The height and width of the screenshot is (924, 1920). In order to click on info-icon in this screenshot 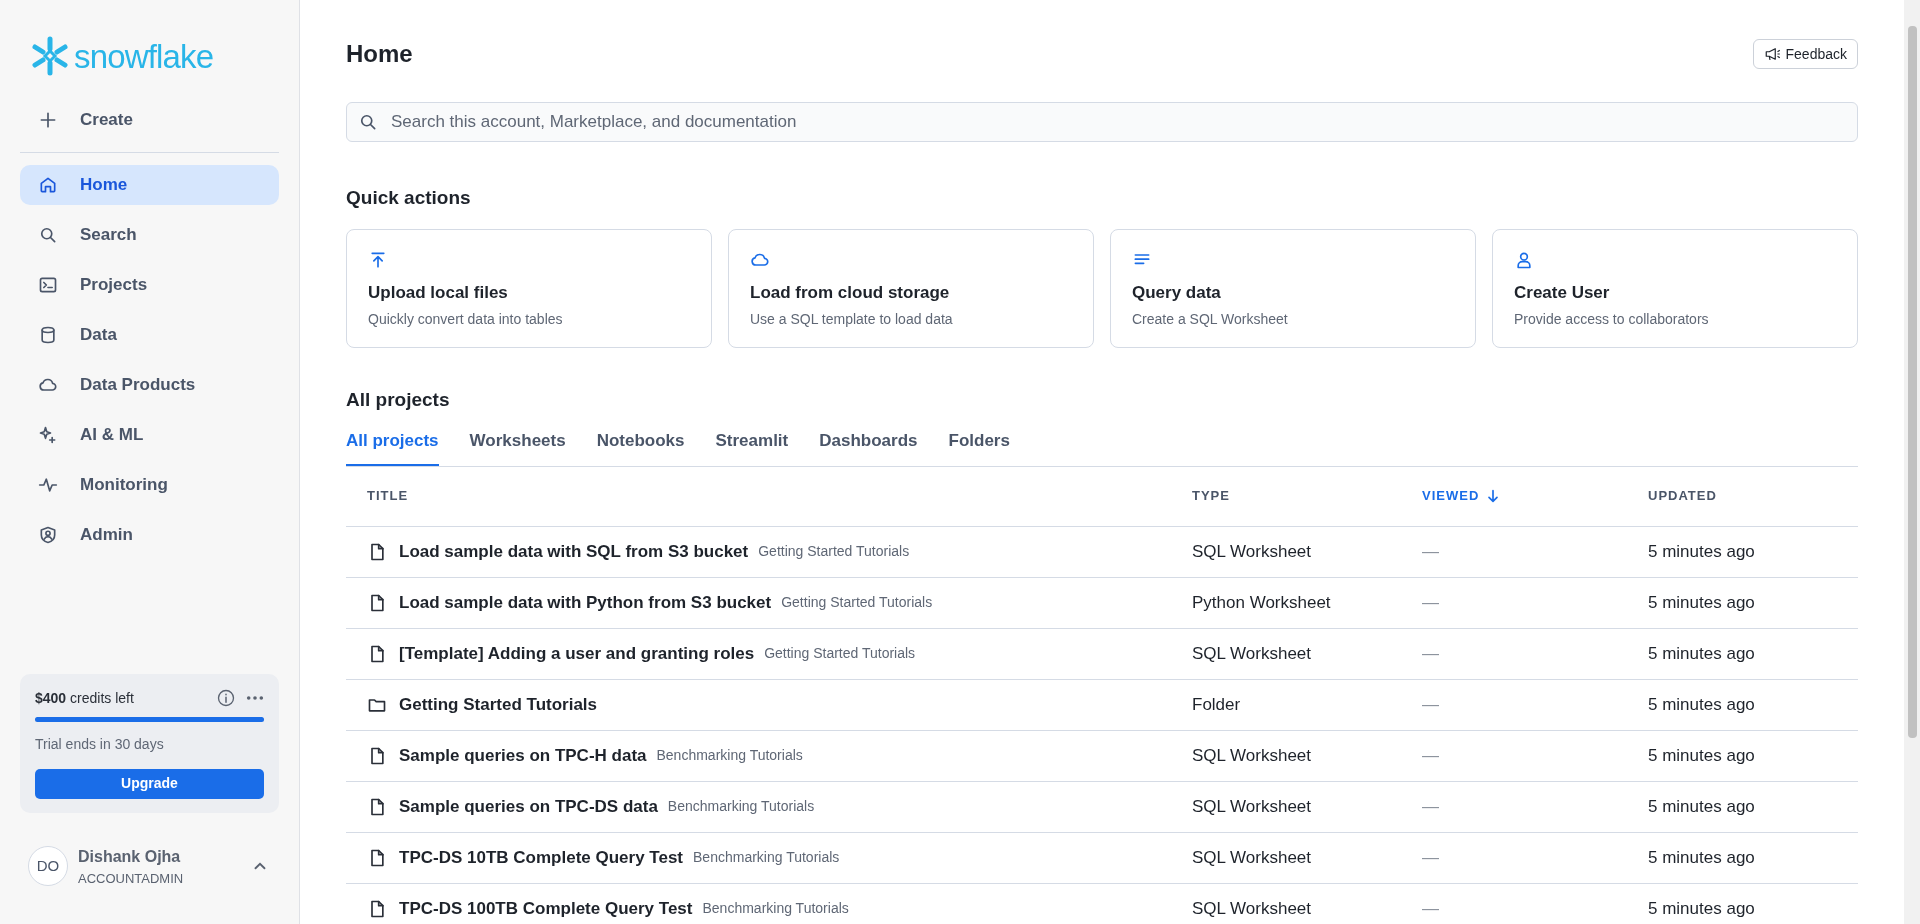, I will do `click(226, 698)`.